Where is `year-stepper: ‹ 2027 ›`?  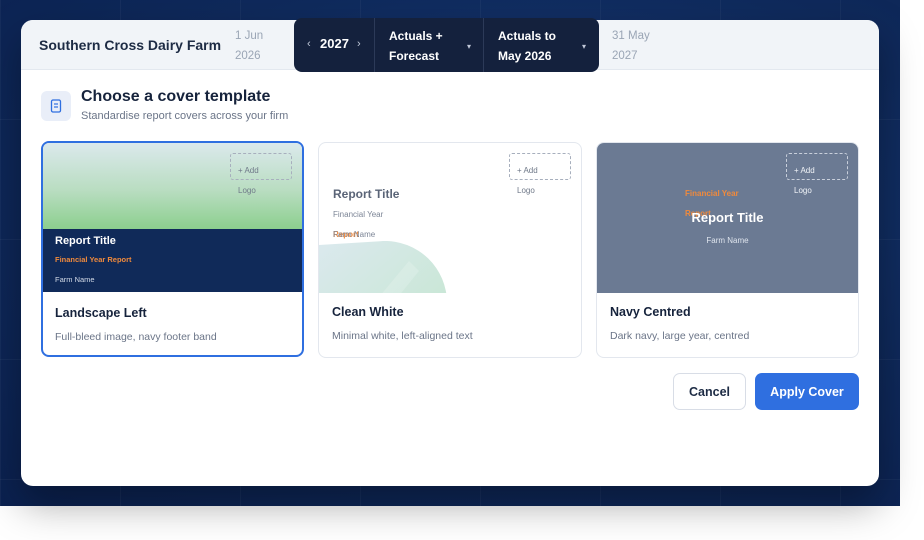
year-stepper: ‹ 2027 › is located at coordinates (334, 45).